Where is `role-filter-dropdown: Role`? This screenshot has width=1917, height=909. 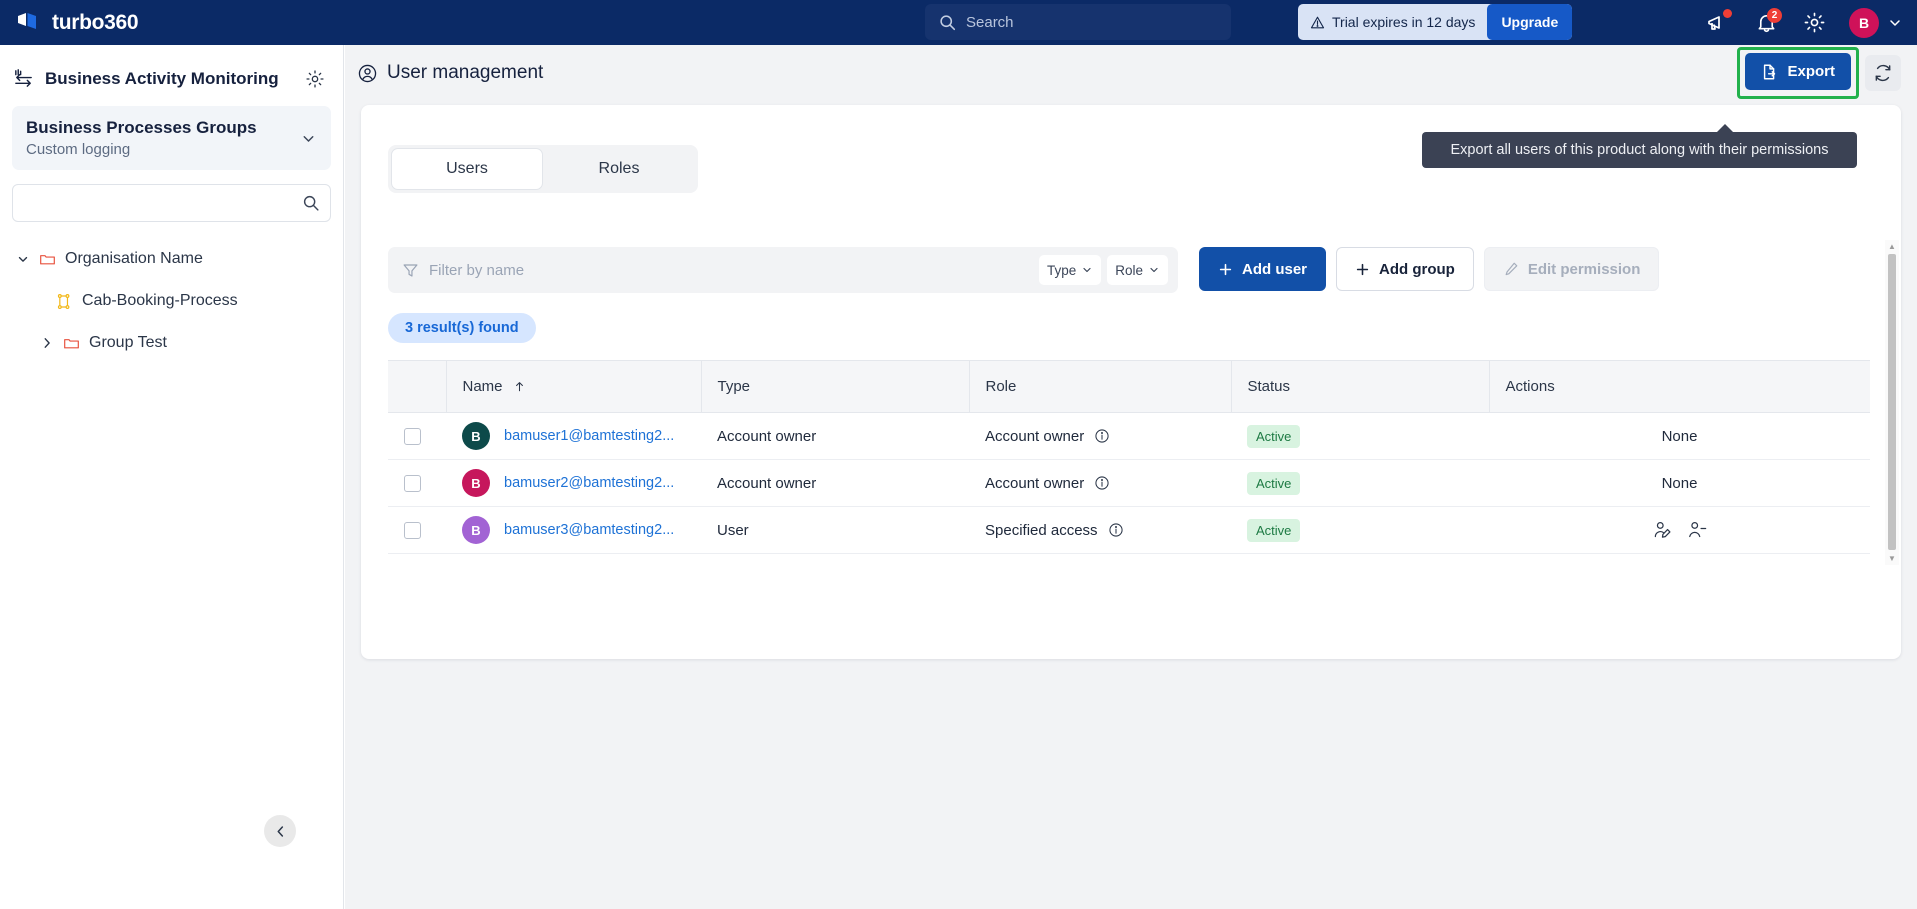 role-filter-dropdown: Role is located at coordinates (1137, 270).